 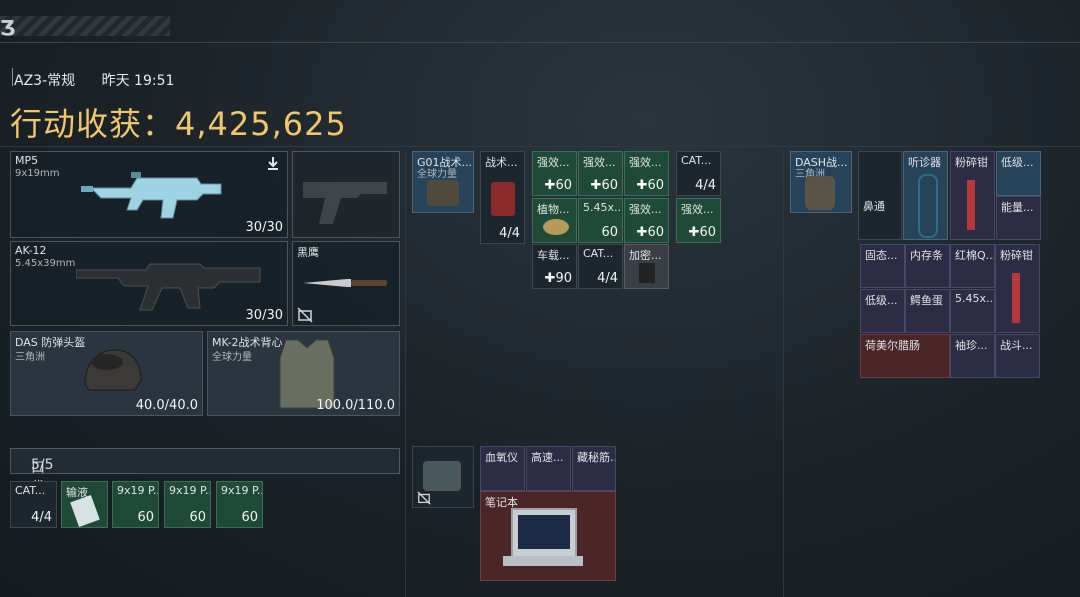 I want to click on pliers-icon, so click(x=971, y=205).